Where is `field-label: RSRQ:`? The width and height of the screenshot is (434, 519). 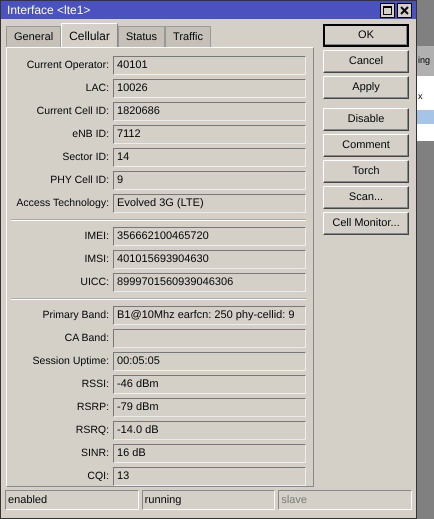
field-label: RSRQ: is located at coordinates (91, 430).